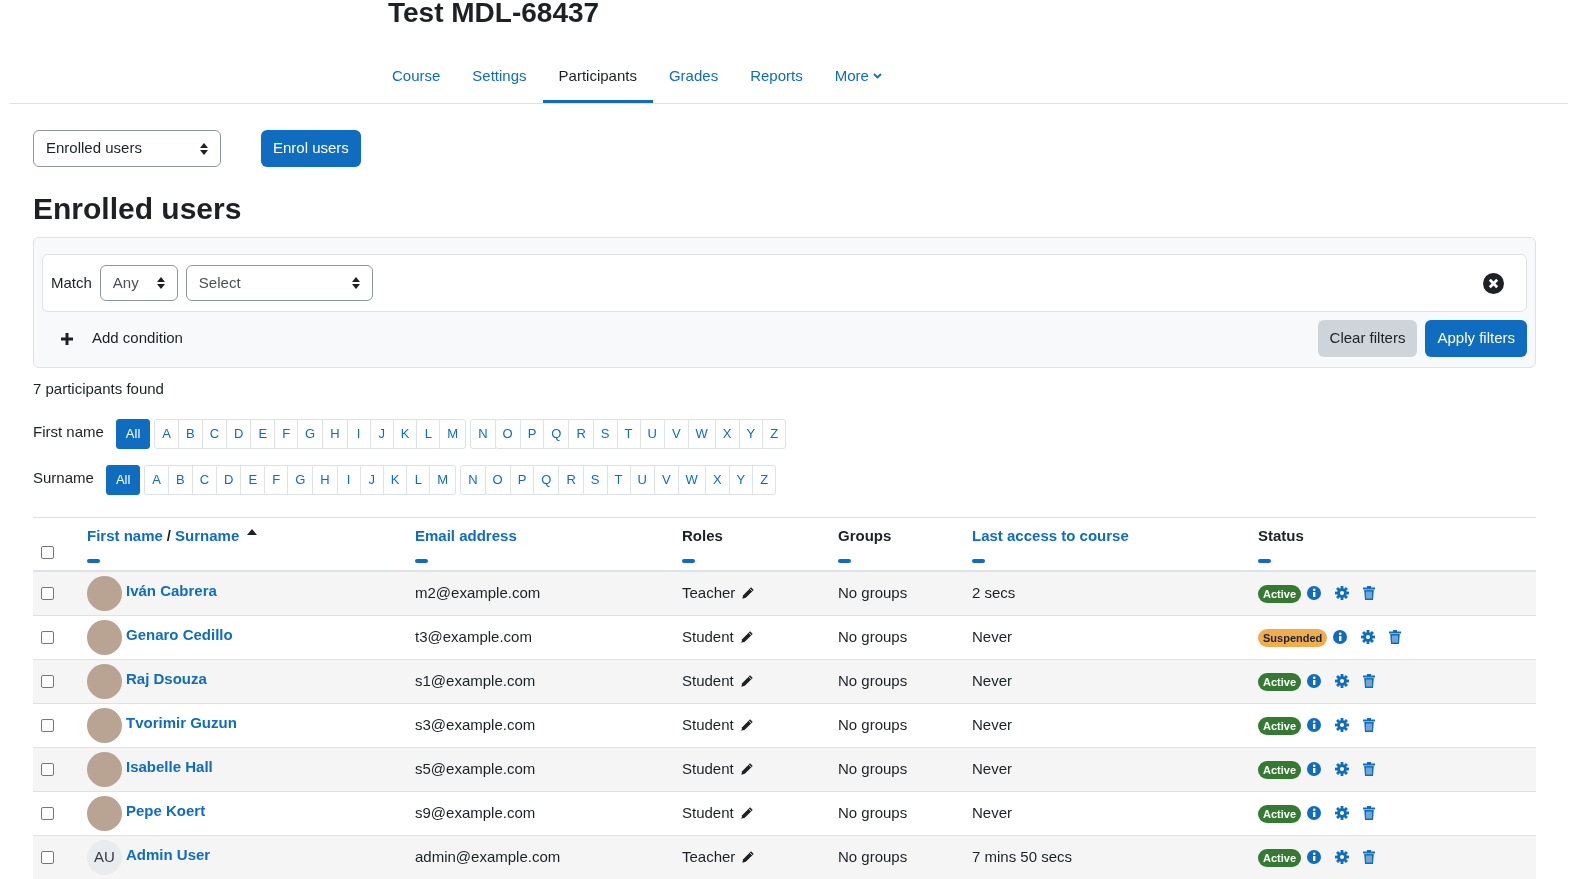  I want to click on apply-filters-button: Apply filters, so click(1476, 338).